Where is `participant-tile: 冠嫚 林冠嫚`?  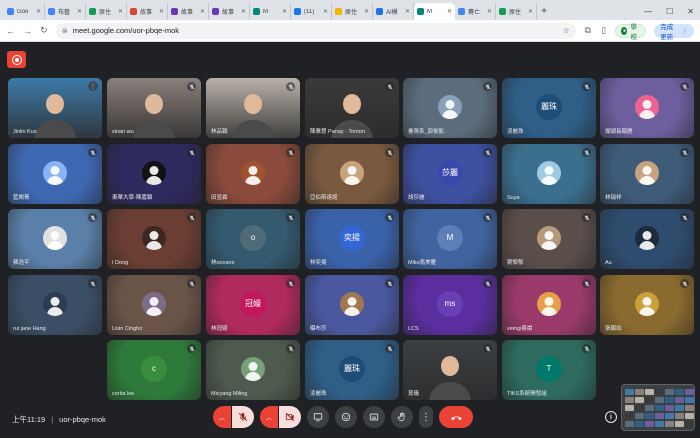
participant-tile: 冠嫚 林冠嫚 is located at coordinates (253, 305).